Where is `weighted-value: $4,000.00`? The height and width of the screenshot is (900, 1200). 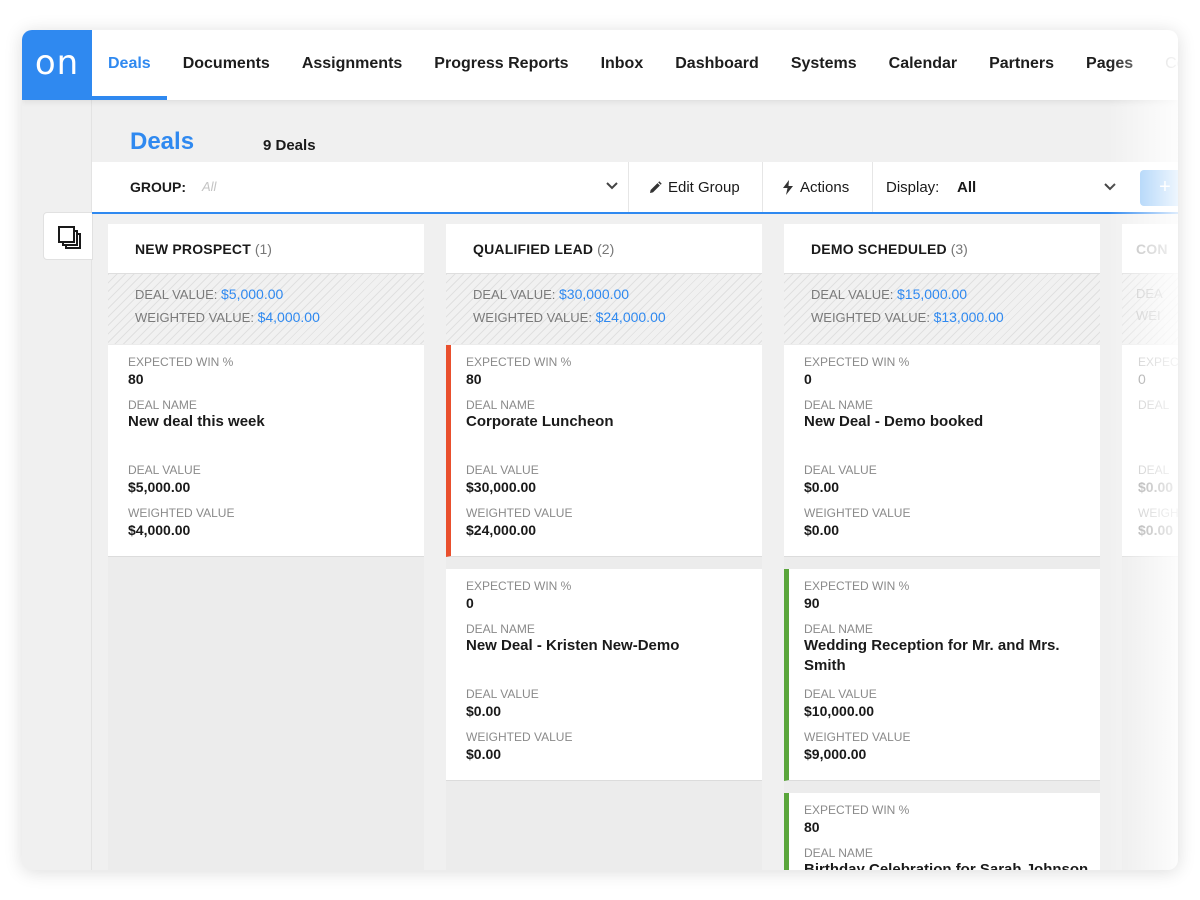 weighted-value: $4,000.00 is located at coordinates (159, 530).